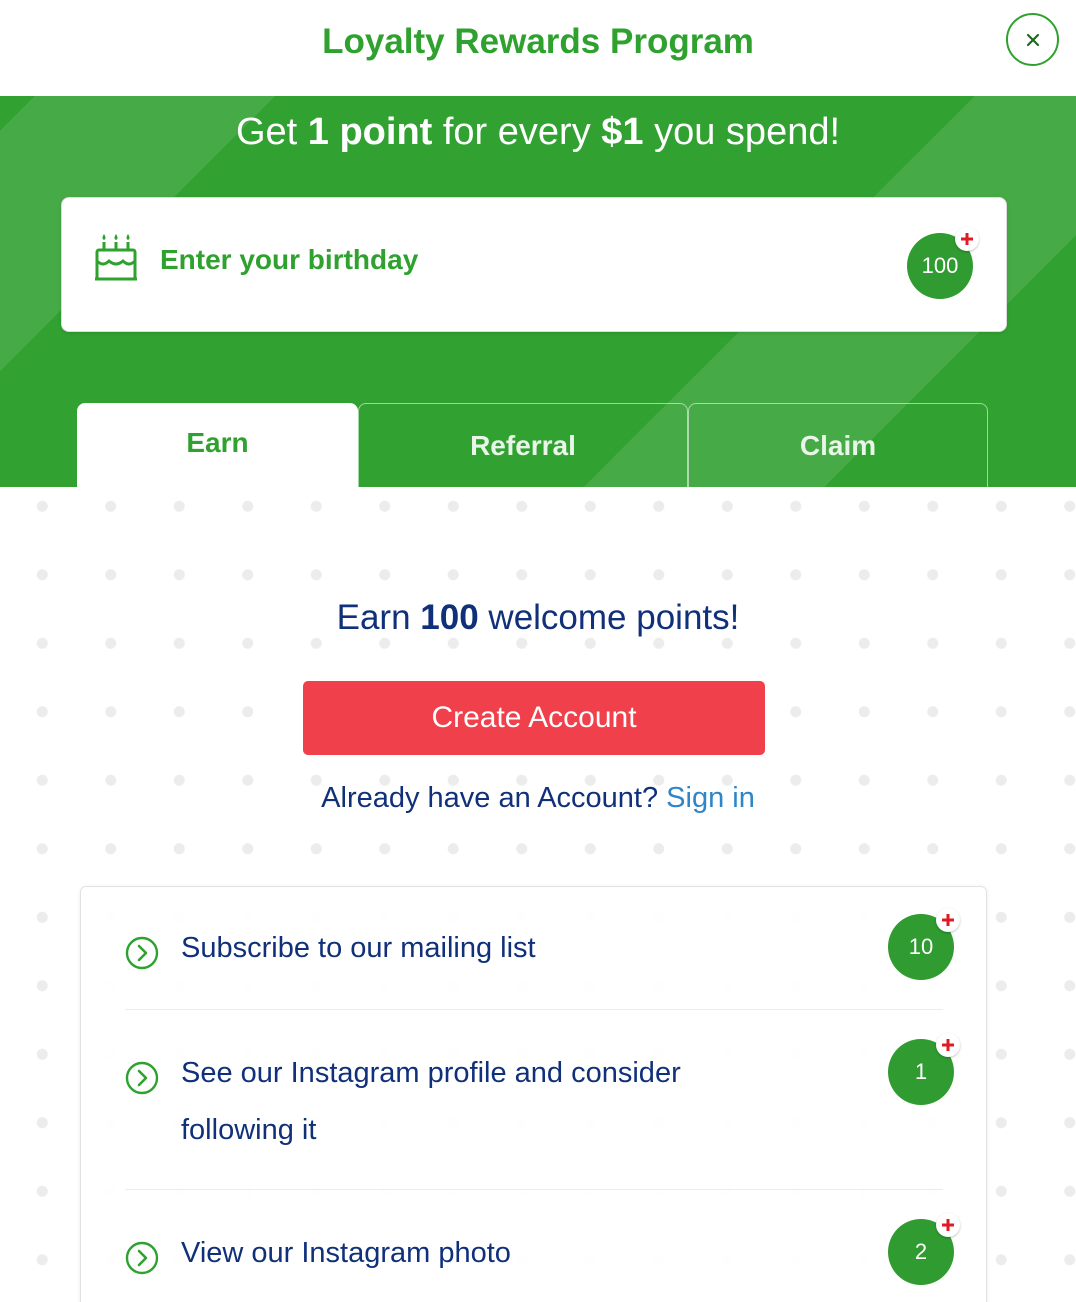  Describe the element at coordinates (534, 264) in the screenshot. I see `birthday-card: Enter your birthday 100` at that location.